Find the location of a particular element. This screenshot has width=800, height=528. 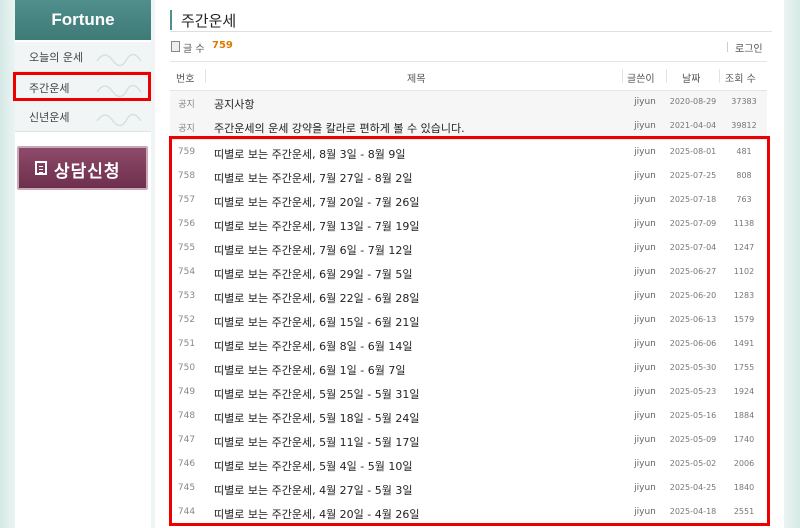

table-header: 번호 제목 글쓴이 날짜 조회 수 is located at coordinates (468, 76).